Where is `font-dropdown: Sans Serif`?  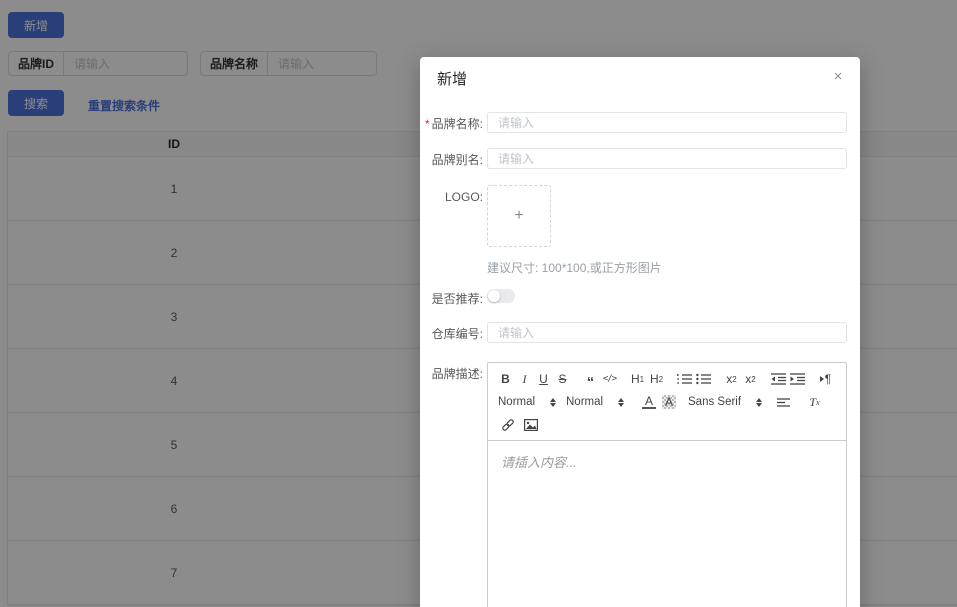 font-dropdown: Sans Serif is located at coordinates (725, 402).